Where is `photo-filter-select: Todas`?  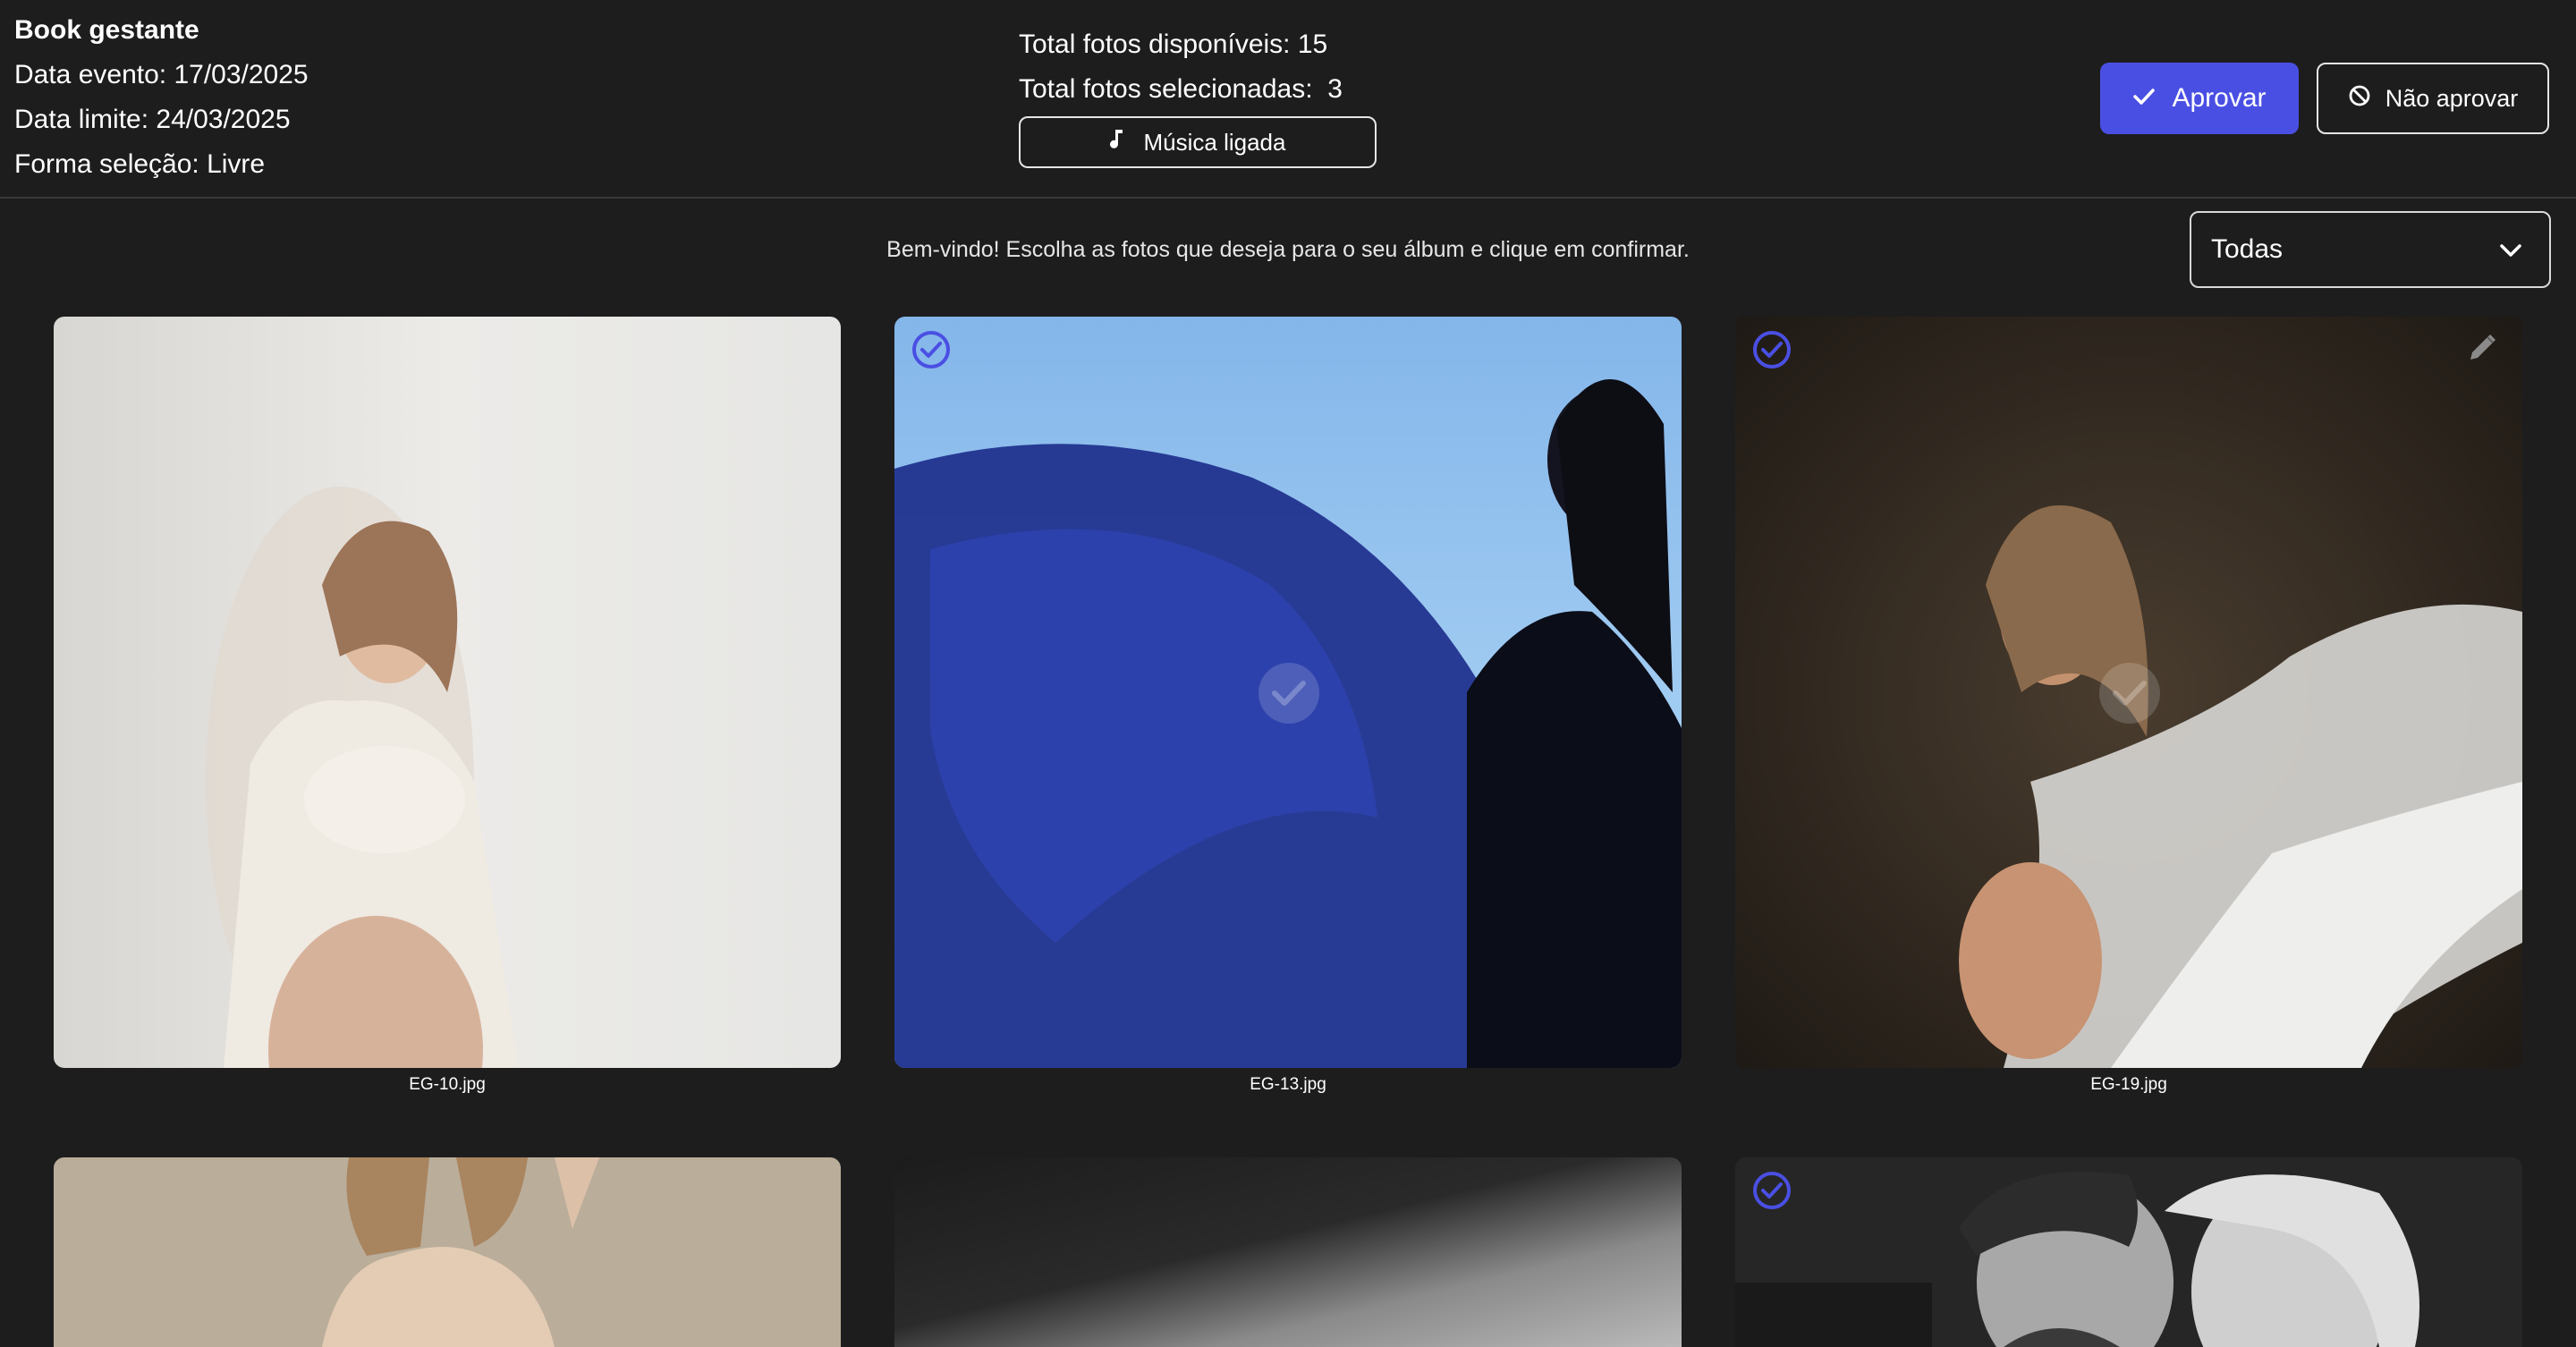 photo-filter-select: Todas is located at coordinates (2370, 249).